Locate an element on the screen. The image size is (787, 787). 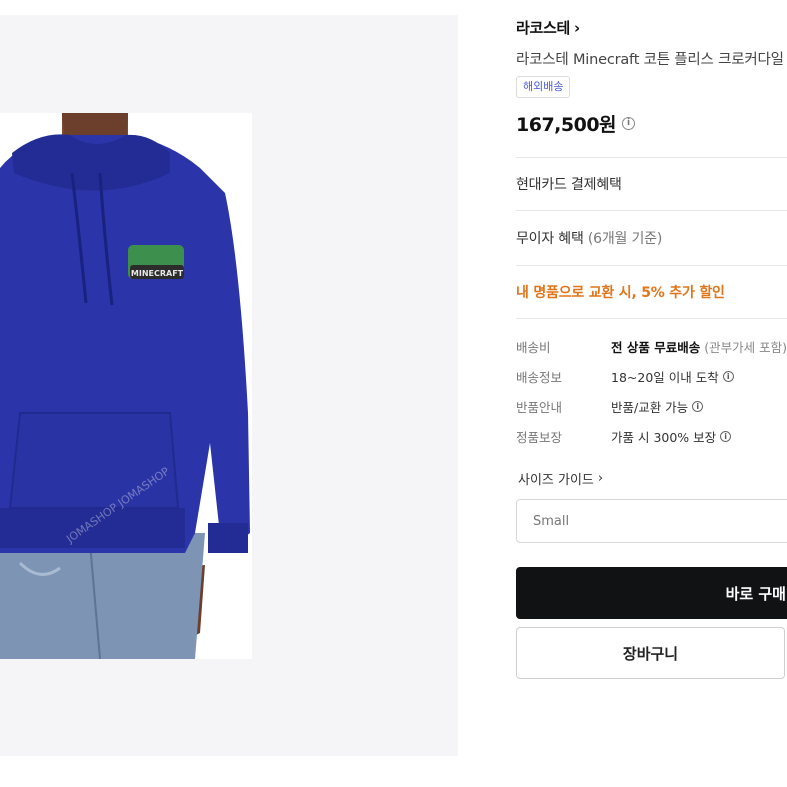
shipping-fee-value: 전 상품 무료배송 (관부가세 포함) is located at coordinates (699, 346).